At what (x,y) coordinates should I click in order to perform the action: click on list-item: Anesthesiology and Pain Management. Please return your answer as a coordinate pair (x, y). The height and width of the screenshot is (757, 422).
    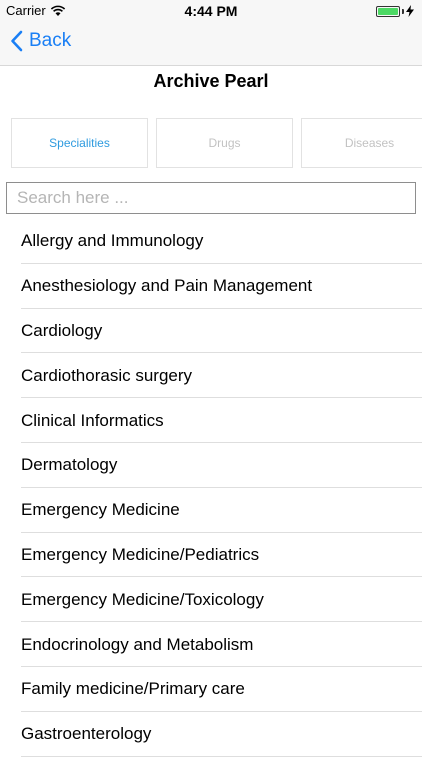
    Looking at the image, I should click on (211, 286).